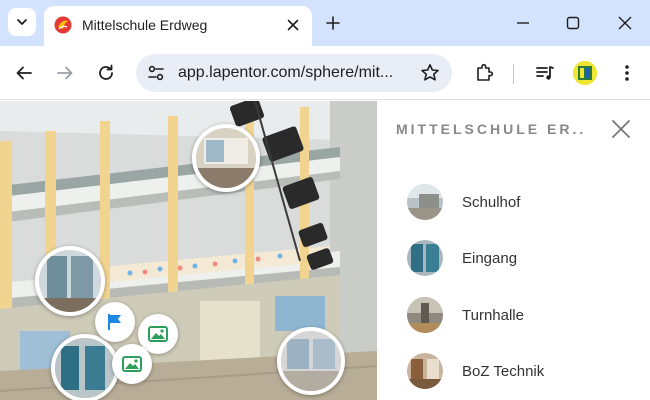 The image size is (650, 400). I want to click on puzzle-piece-icon, so click(485, 72).